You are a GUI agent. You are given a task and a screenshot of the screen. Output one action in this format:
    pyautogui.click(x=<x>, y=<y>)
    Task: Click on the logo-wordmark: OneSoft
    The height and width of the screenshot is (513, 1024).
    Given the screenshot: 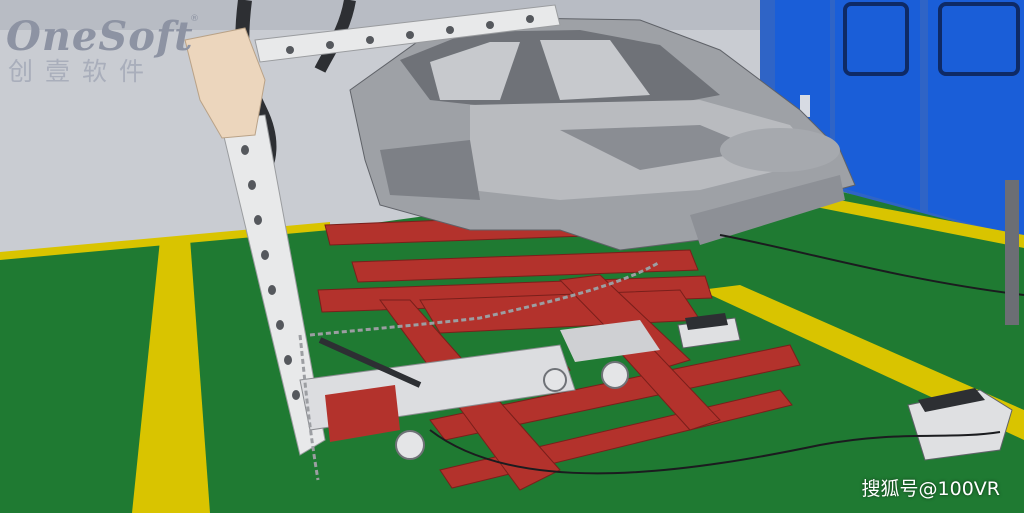 What is the action you would take?
    pyautogui.click(x=100, y=36)
    